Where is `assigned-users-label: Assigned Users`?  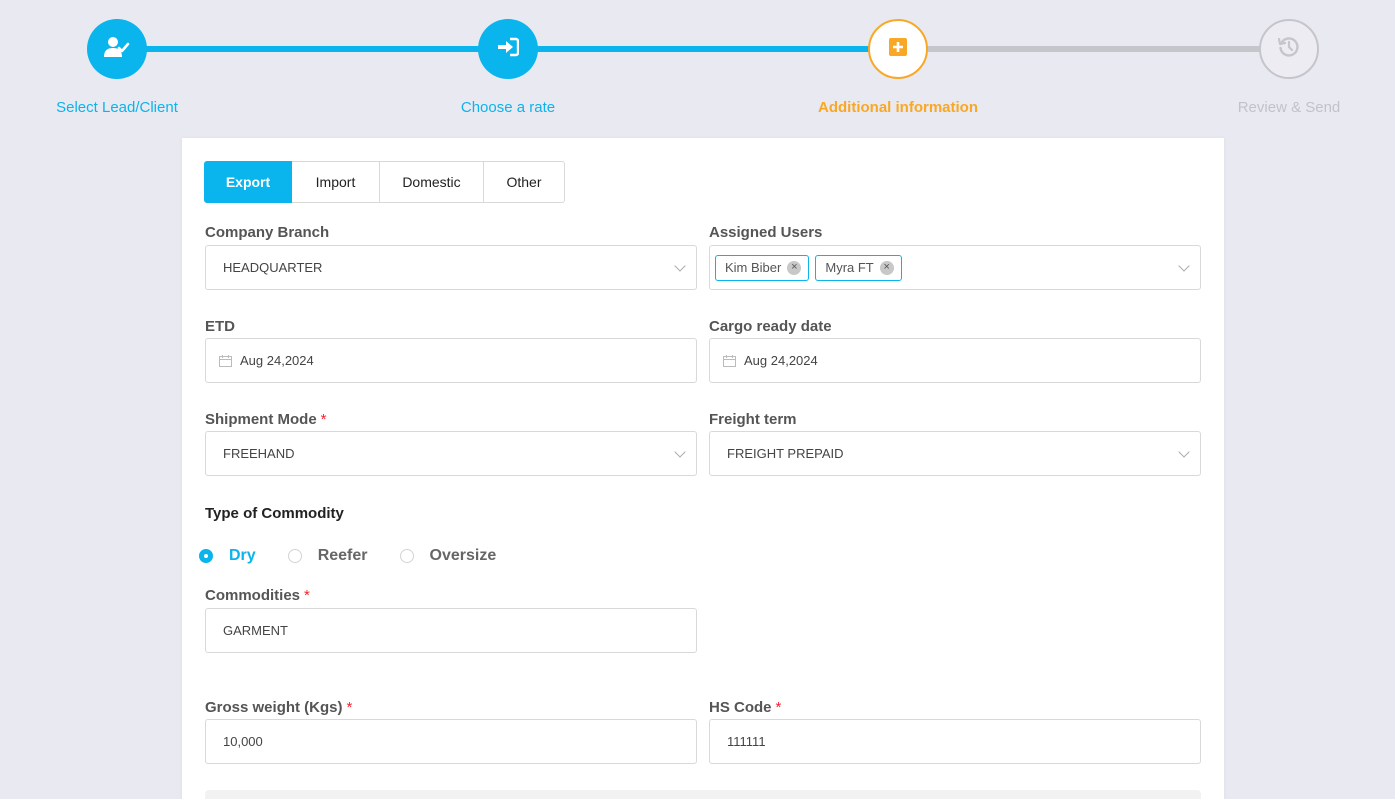
assigned-users-label: Assigned Users is located at coordinates (765, 232).